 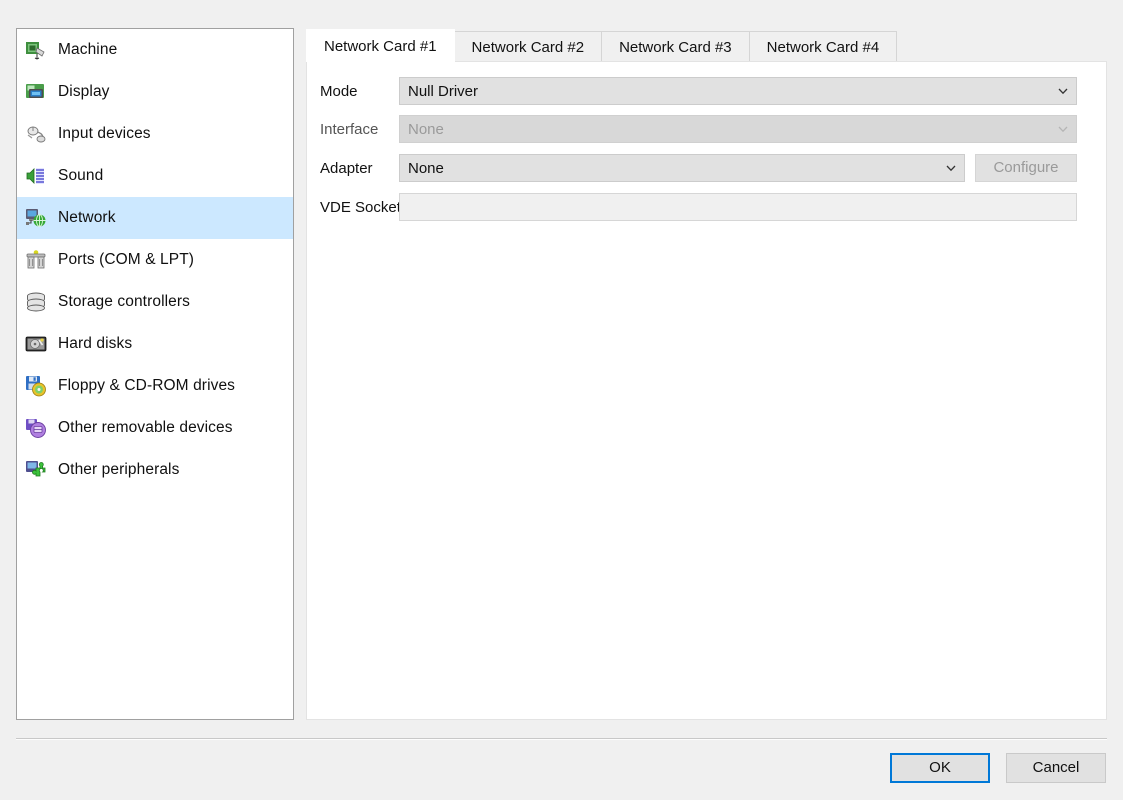 I want to click on floppy-cdrom-icon, so click(x=36, y=386).